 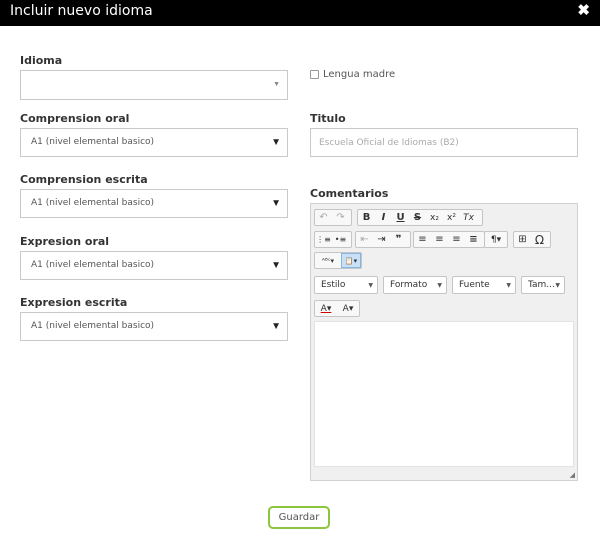 I want to click on indent-icon: ⇥, so click(x=381, y=239).